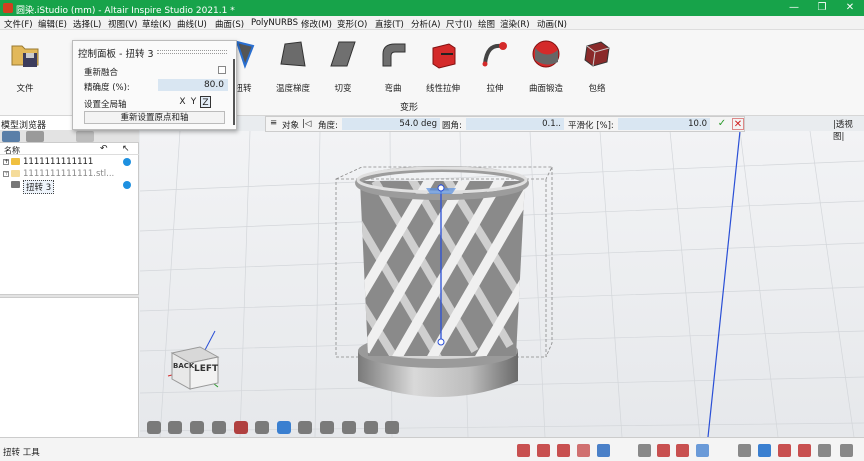 The image size is (864, 461). Describe the element at coordinates (156, 24) in the screenshot. I see `menu-sketch: 草绘(K)` at that location.